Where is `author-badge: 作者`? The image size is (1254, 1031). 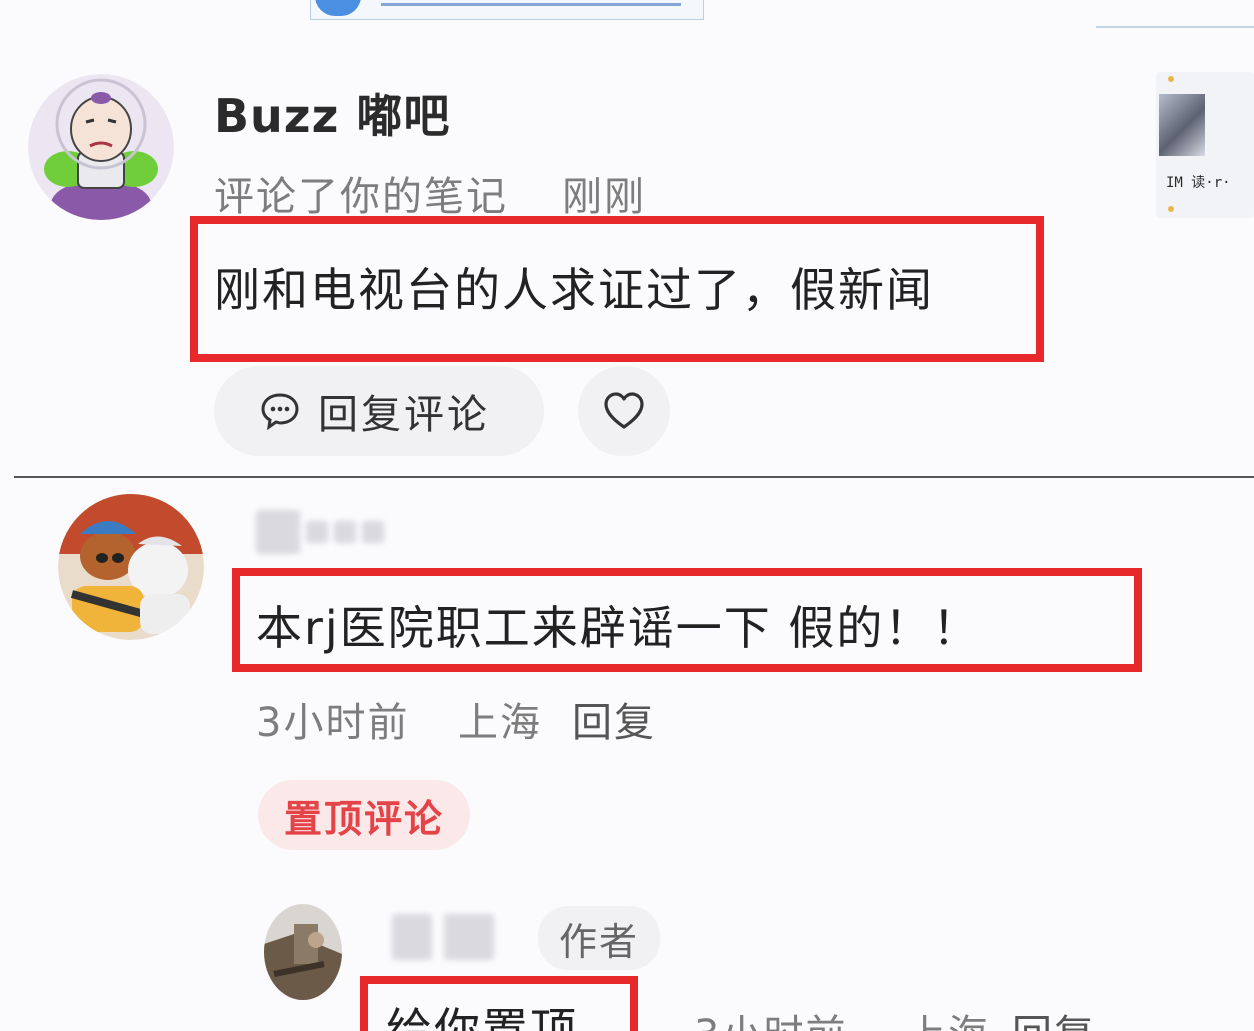 author-badge: 作者 is located at coordinates (599, 938).